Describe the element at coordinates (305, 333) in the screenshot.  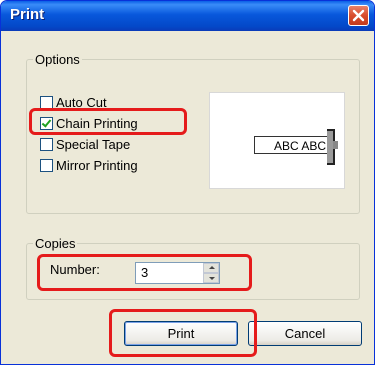
I see `cancel-button: Cancel` at that location.